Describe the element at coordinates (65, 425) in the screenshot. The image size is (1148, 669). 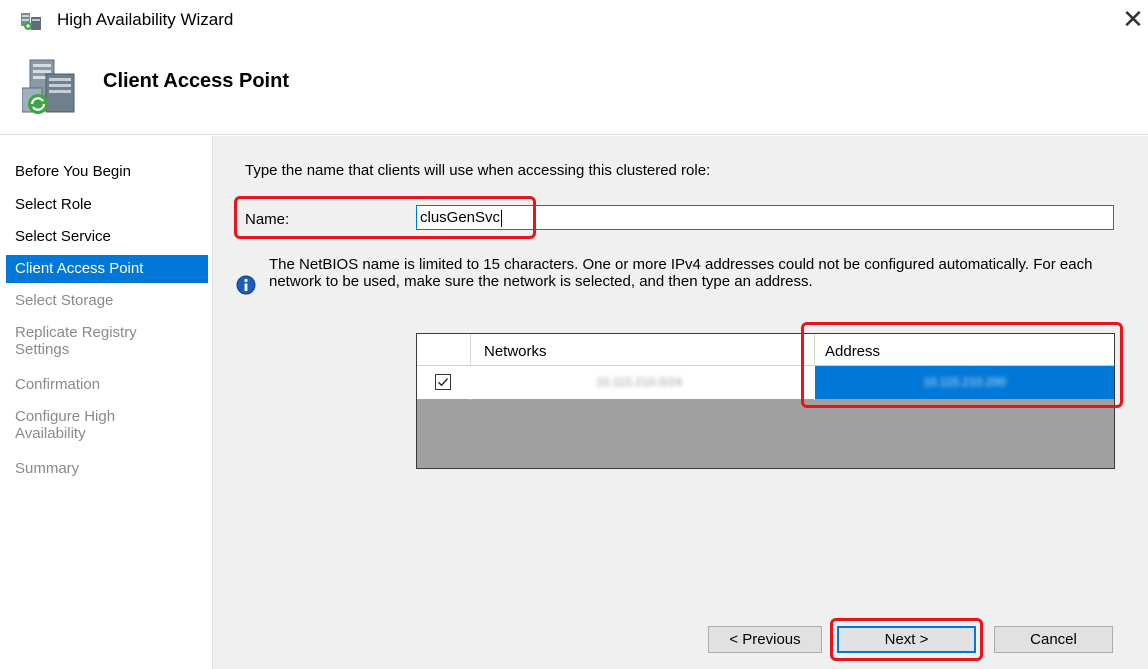
I see `nav-step-configure-high-availability: Configure High Availability` at that location.